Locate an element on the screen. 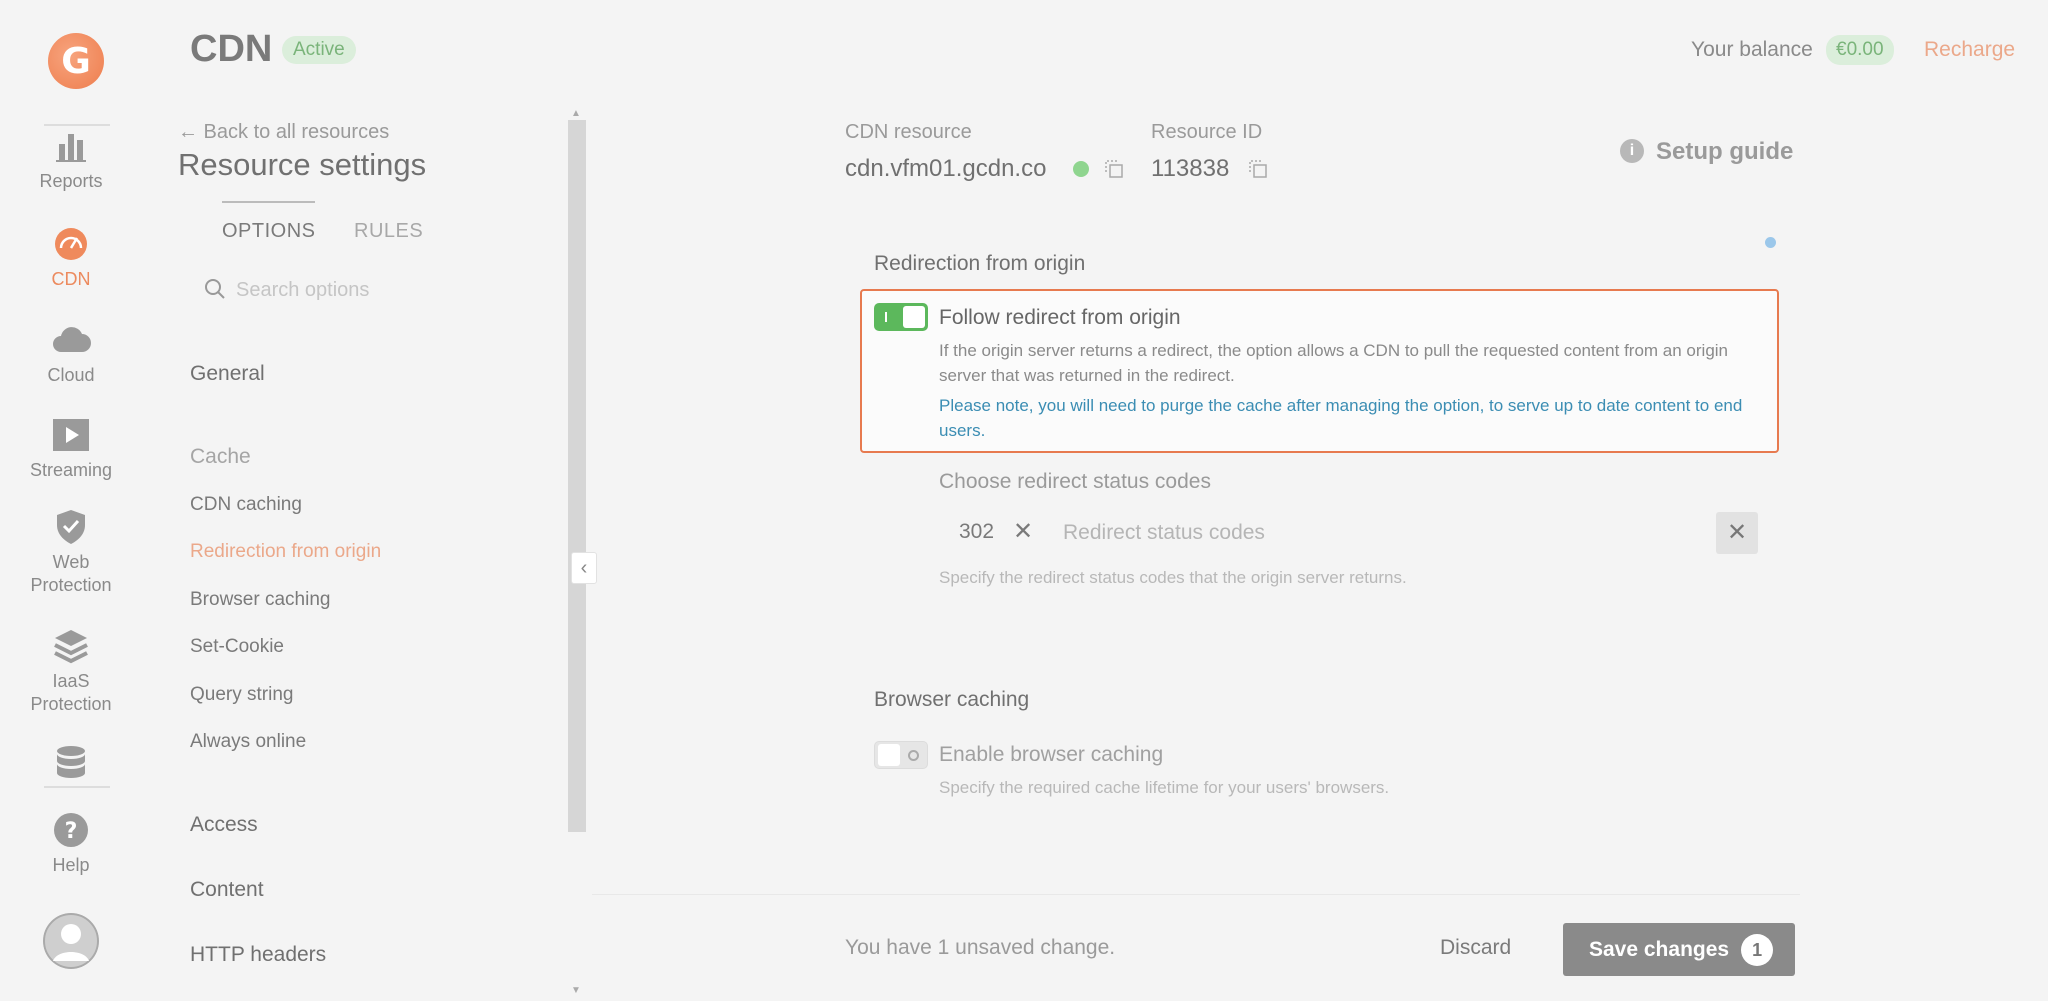  unsaved-count-badge: 1 is located at coordinates (1757, 949).